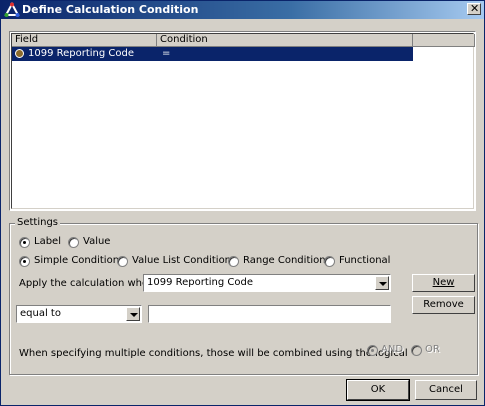  Describe the element at coordinates (233, 261) in the screenshot. I see `range-condition-radio` at that location.